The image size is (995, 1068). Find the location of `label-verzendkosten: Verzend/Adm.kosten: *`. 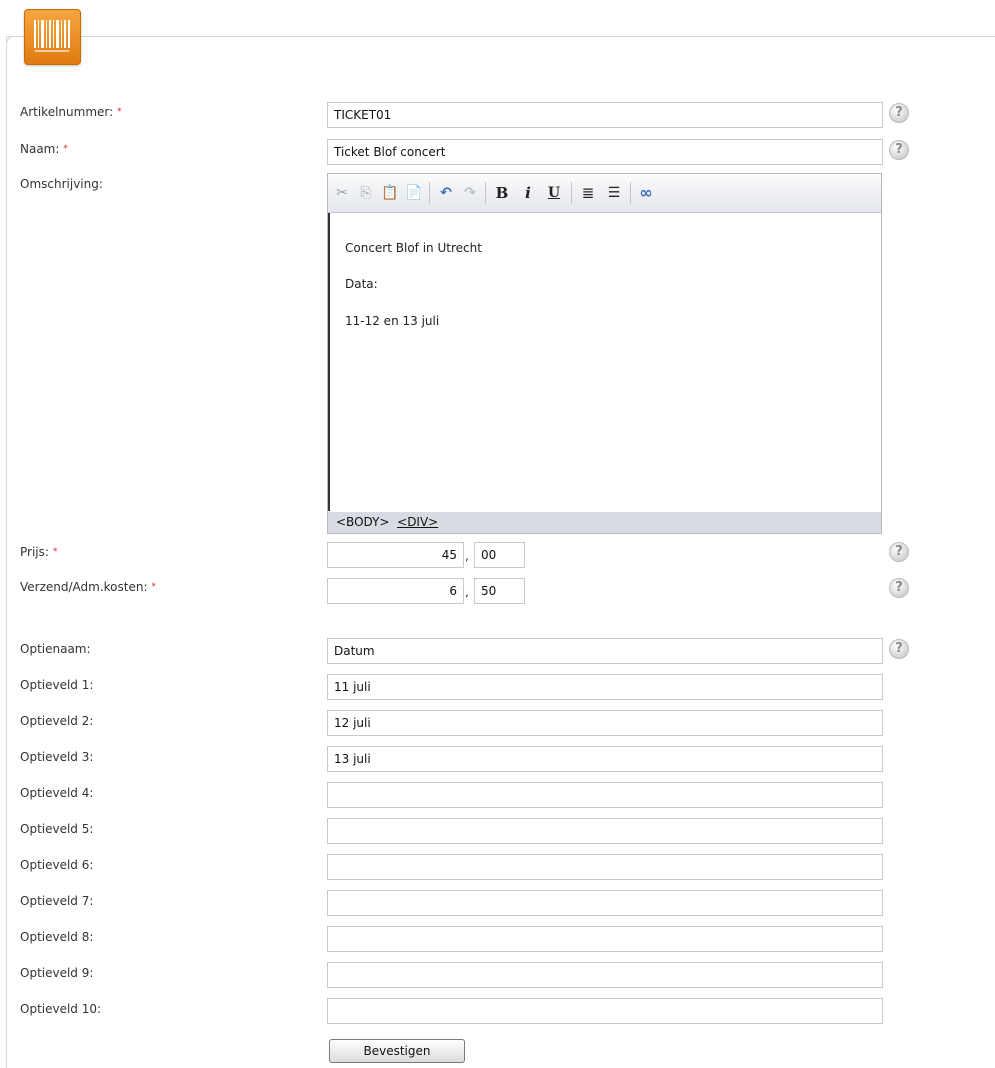

label-verzendkosten: Verzend/Adm.kosten: * is located at coordinates (88, 587).